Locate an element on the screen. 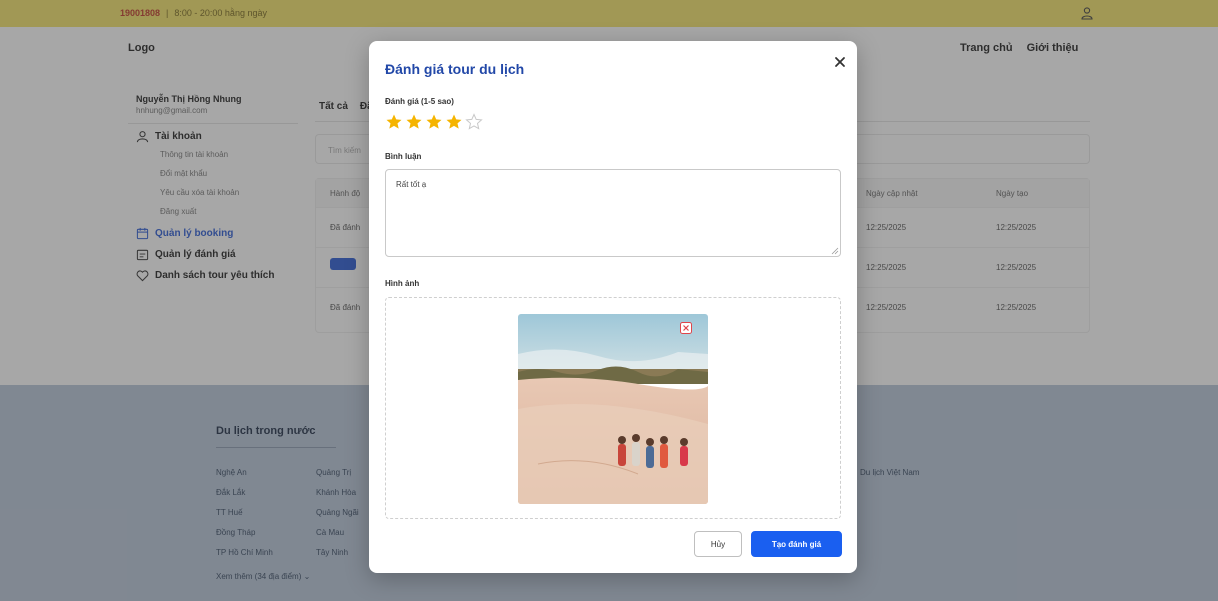  image-upload-area is located at coordinates (613, 408).